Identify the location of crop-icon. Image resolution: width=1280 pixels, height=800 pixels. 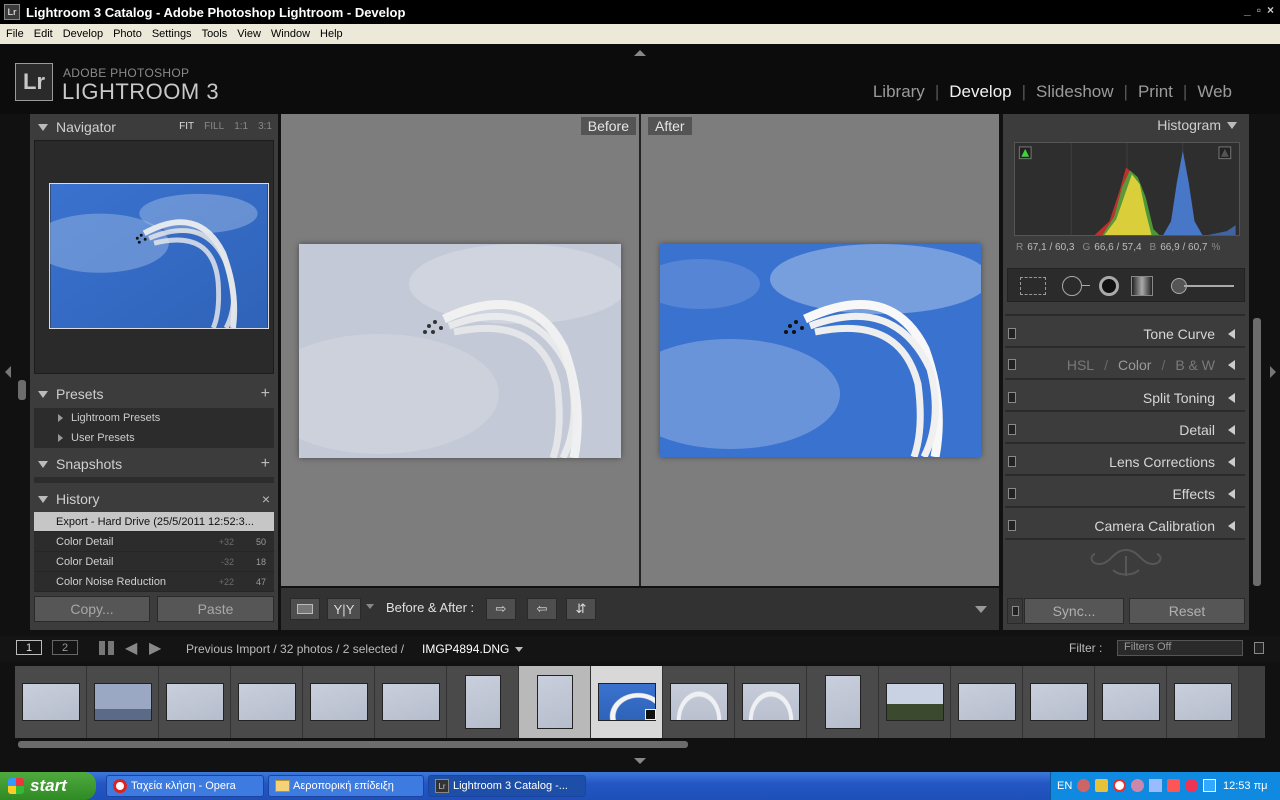
(1033, 286).